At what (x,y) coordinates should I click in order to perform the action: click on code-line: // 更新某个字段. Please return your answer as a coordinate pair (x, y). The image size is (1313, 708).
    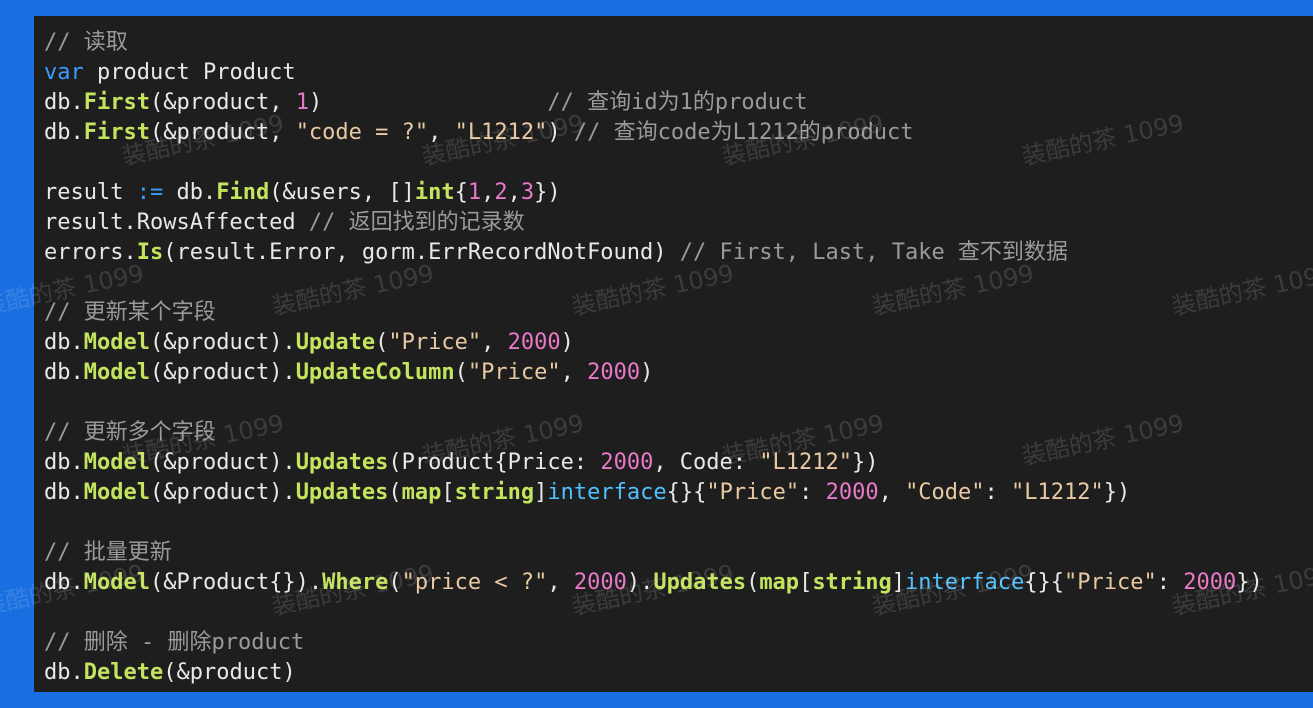
    Looking at the image, I should click on (653, 313).